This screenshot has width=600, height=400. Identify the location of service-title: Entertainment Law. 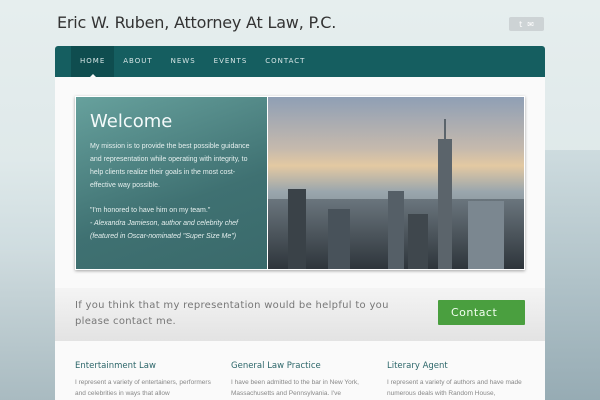
(153, 366).